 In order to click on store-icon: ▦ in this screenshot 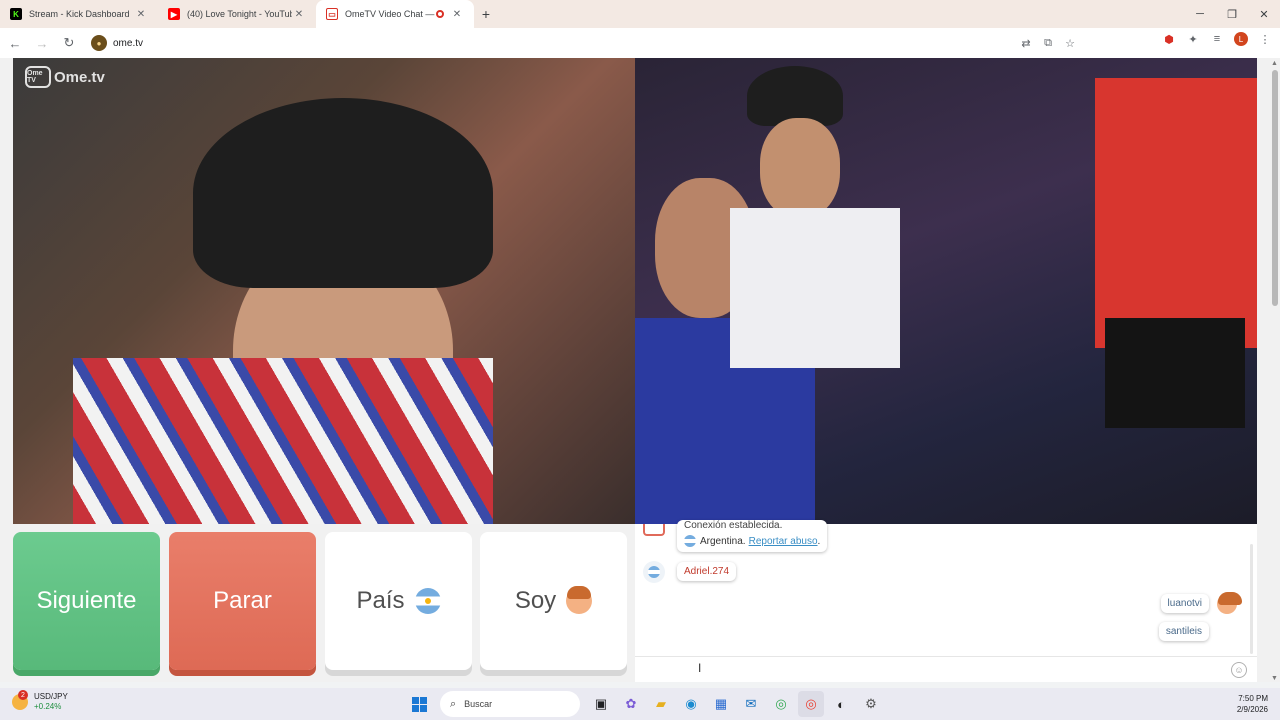, I will do `click(721, 704)`.